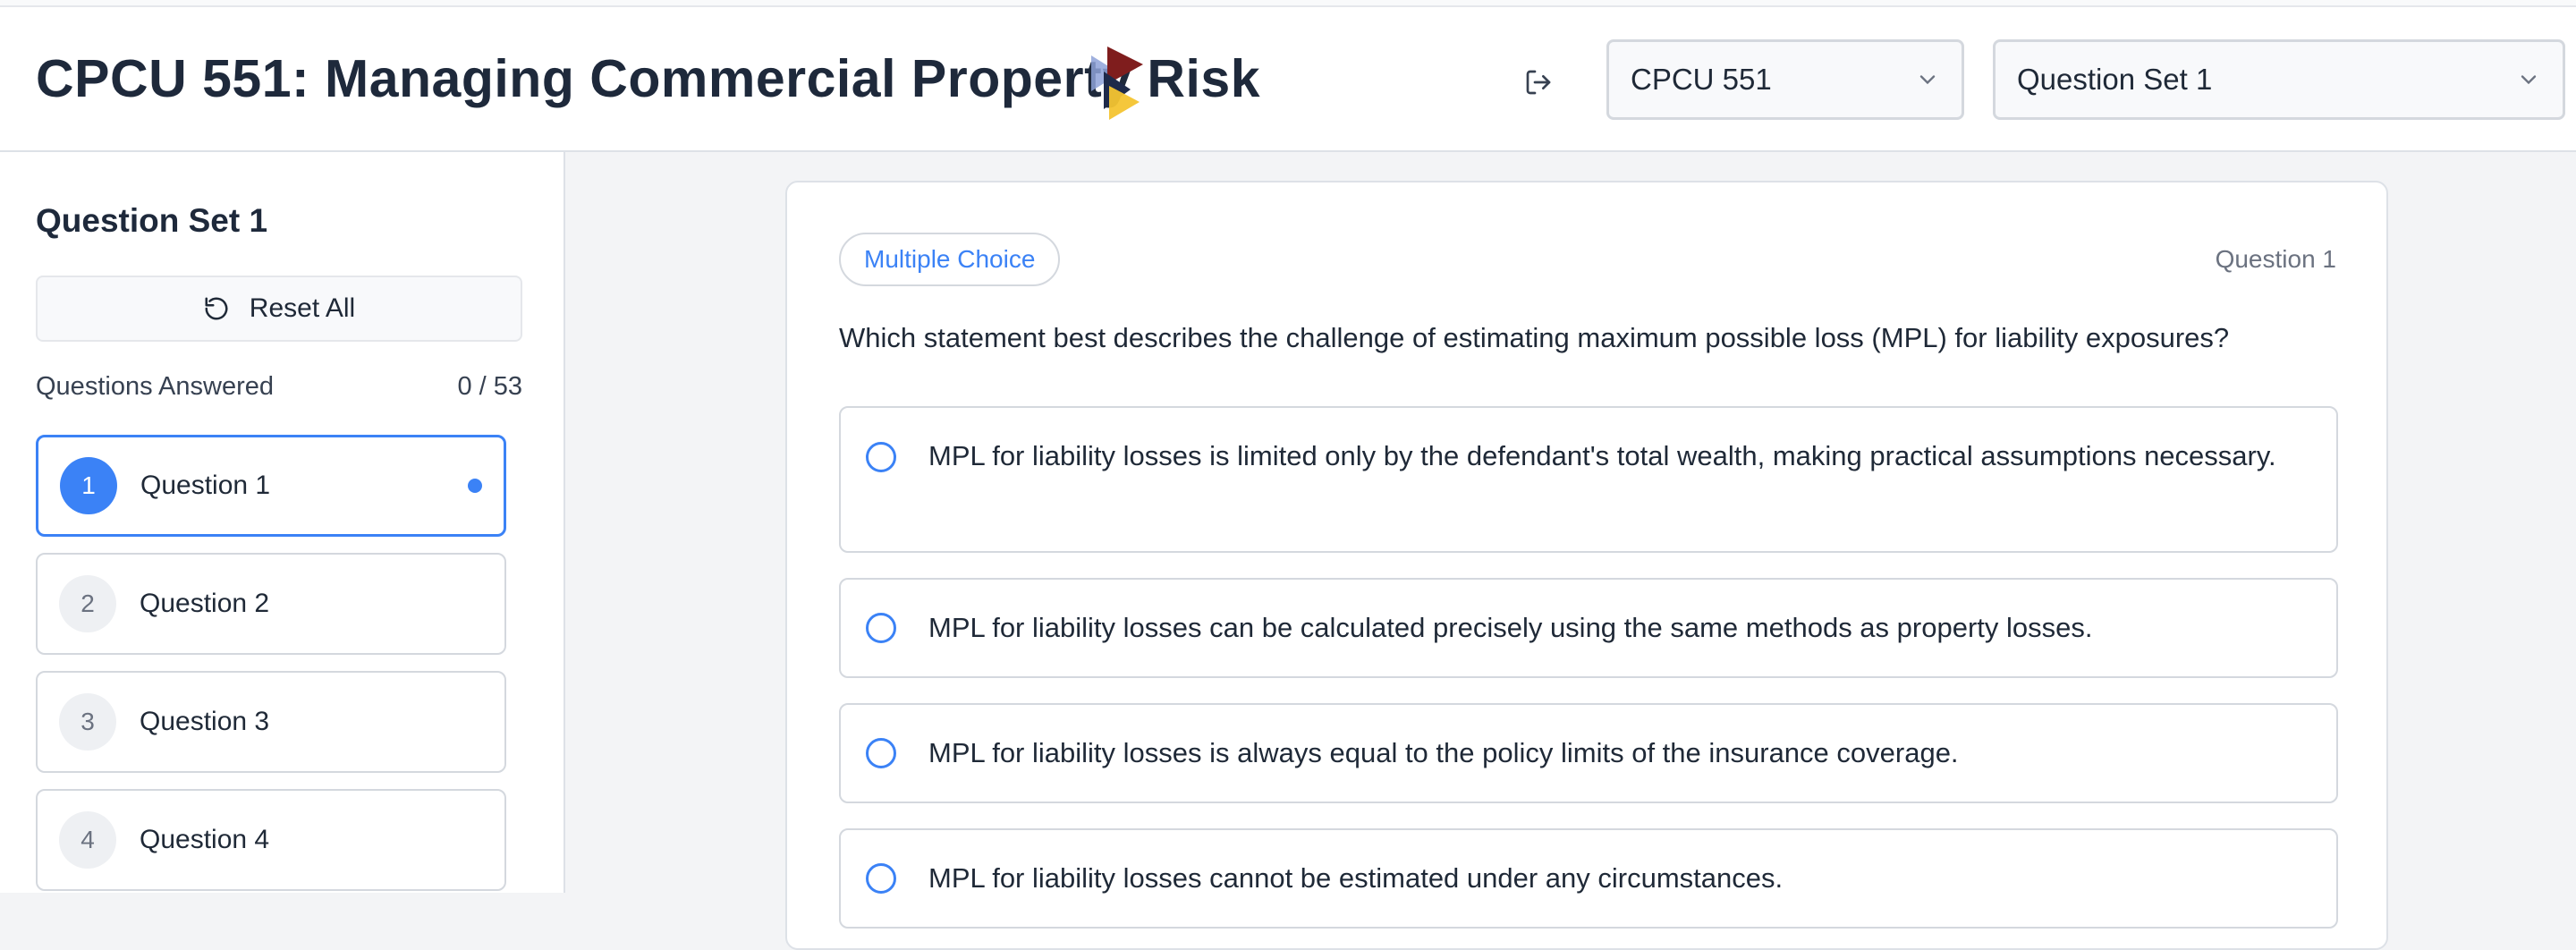  I want to click on app-logo-icon, so click(1117, 83).